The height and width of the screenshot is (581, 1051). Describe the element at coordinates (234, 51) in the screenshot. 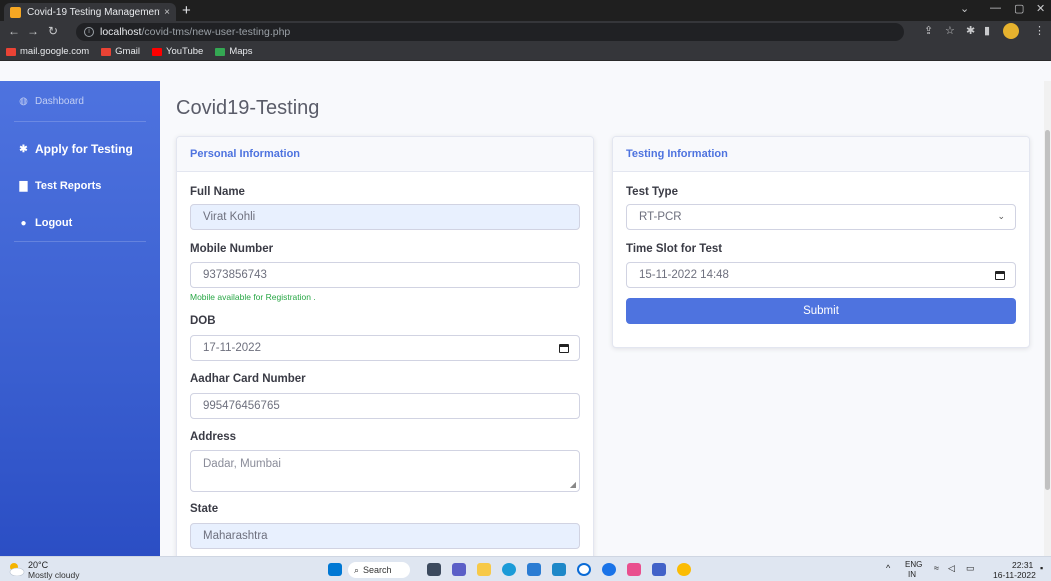

I see `bookmark-maps: Maps` at that location.